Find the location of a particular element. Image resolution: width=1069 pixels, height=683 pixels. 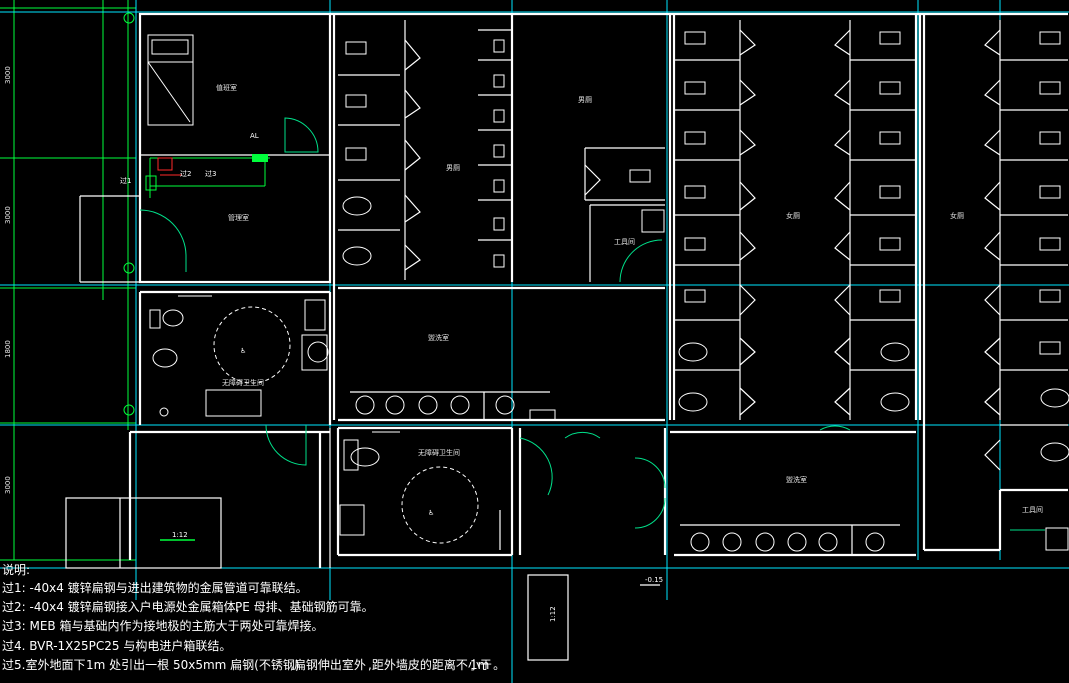

room-accessible-2: 无障碍卫生间 is located at coordinates (439, 452).